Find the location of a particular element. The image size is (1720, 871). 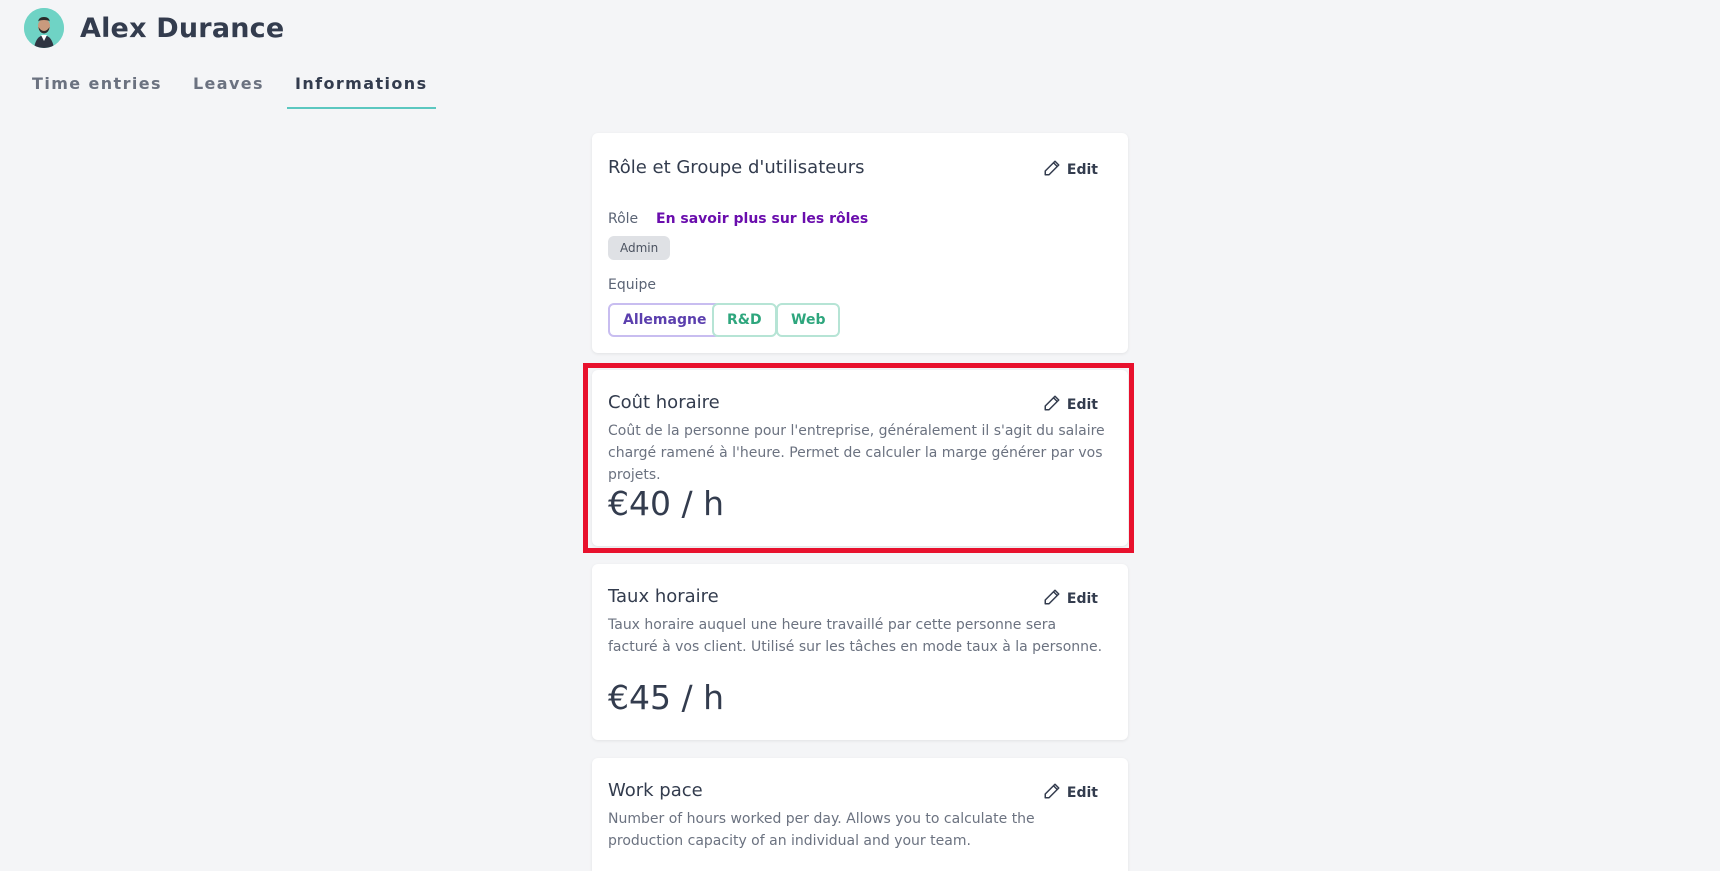

tab-leaves: Leaves is located at coordinates (228, 86).